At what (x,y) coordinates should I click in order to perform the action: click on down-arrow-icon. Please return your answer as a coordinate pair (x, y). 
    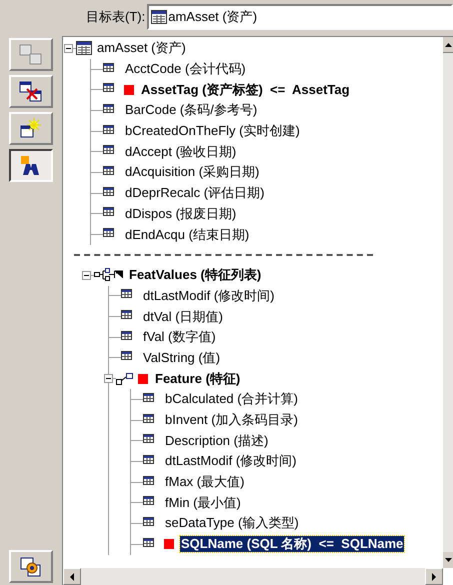
    Looking at the image, I should click on (448, 560).